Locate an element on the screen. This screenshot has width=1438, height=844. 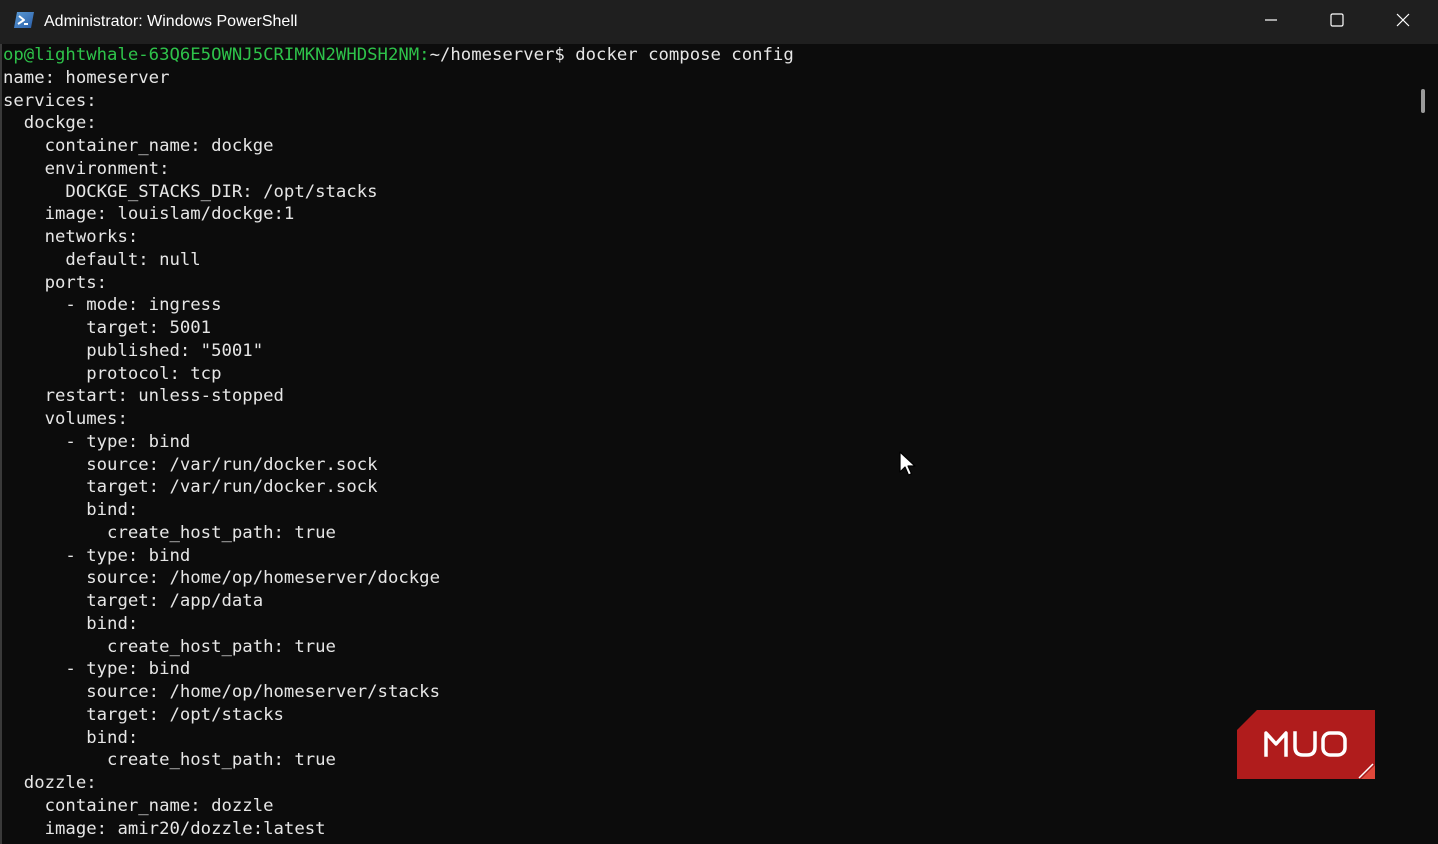
output-line: ports: is located at coordinates (55, 282).